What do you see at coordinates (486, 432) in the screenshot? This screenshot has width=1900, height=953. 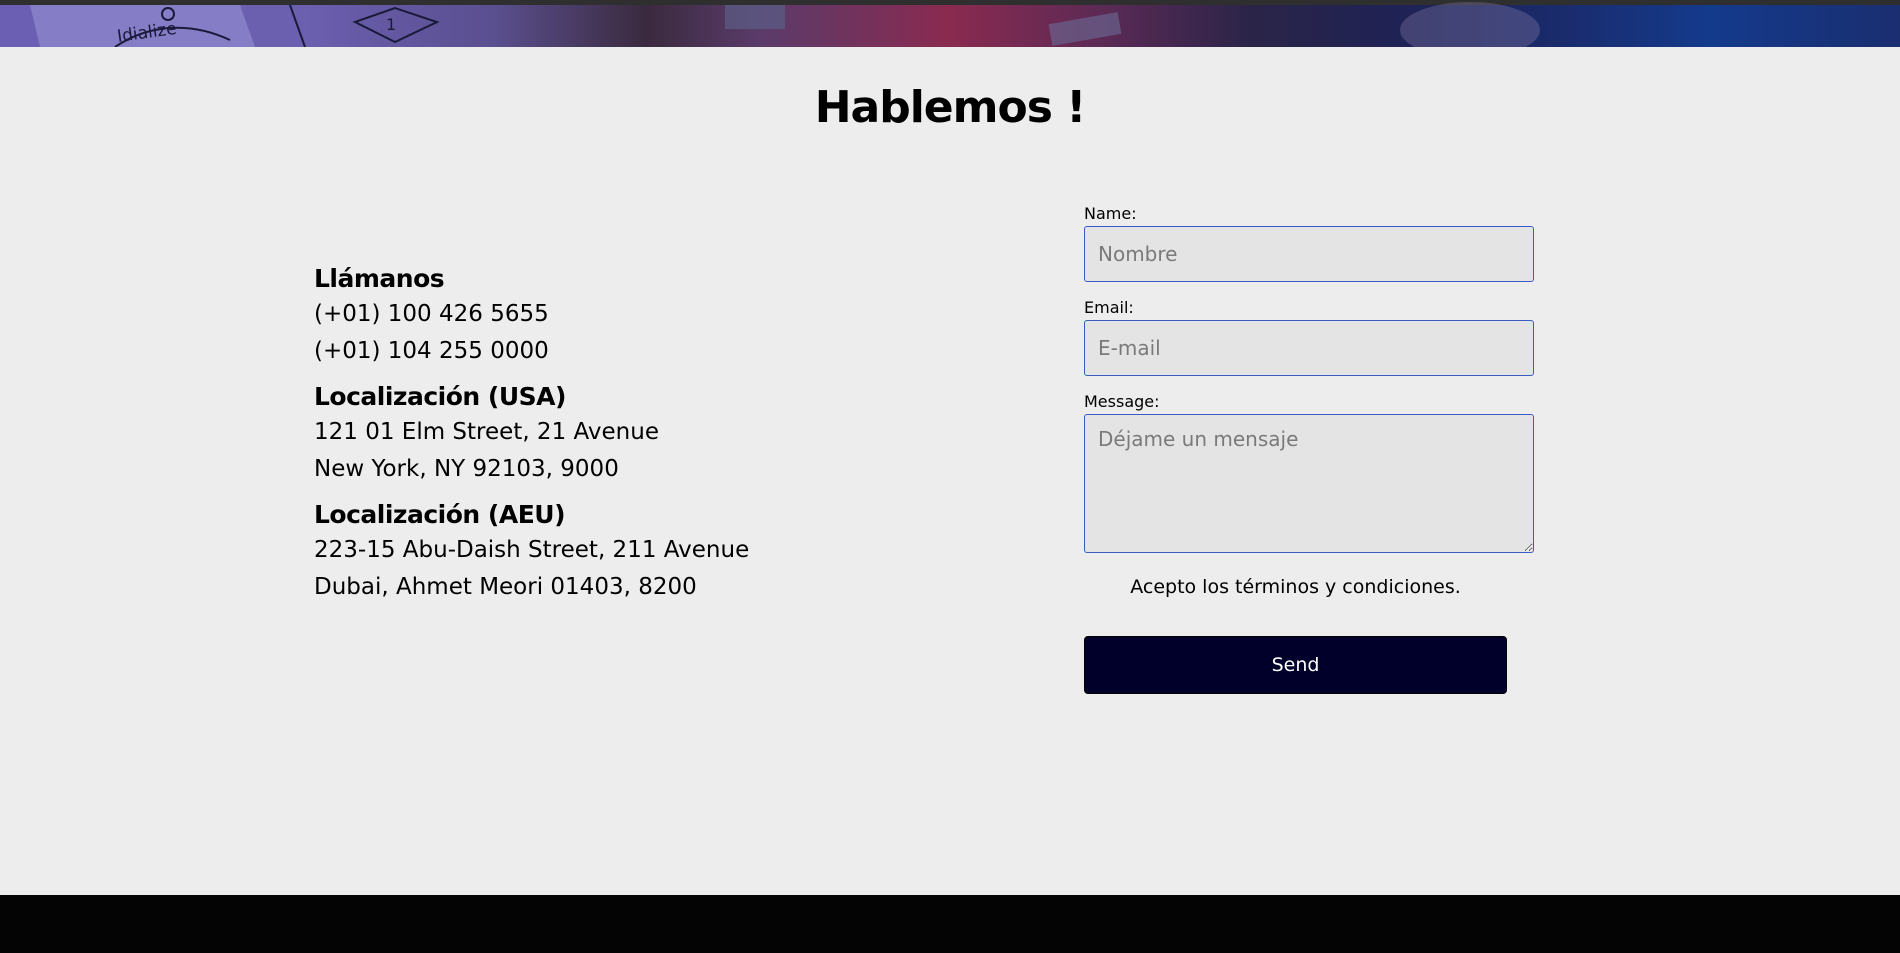 I see `address-line: 121 01 Elm Street, 21 Avenue` at bounding box center [486, 432].